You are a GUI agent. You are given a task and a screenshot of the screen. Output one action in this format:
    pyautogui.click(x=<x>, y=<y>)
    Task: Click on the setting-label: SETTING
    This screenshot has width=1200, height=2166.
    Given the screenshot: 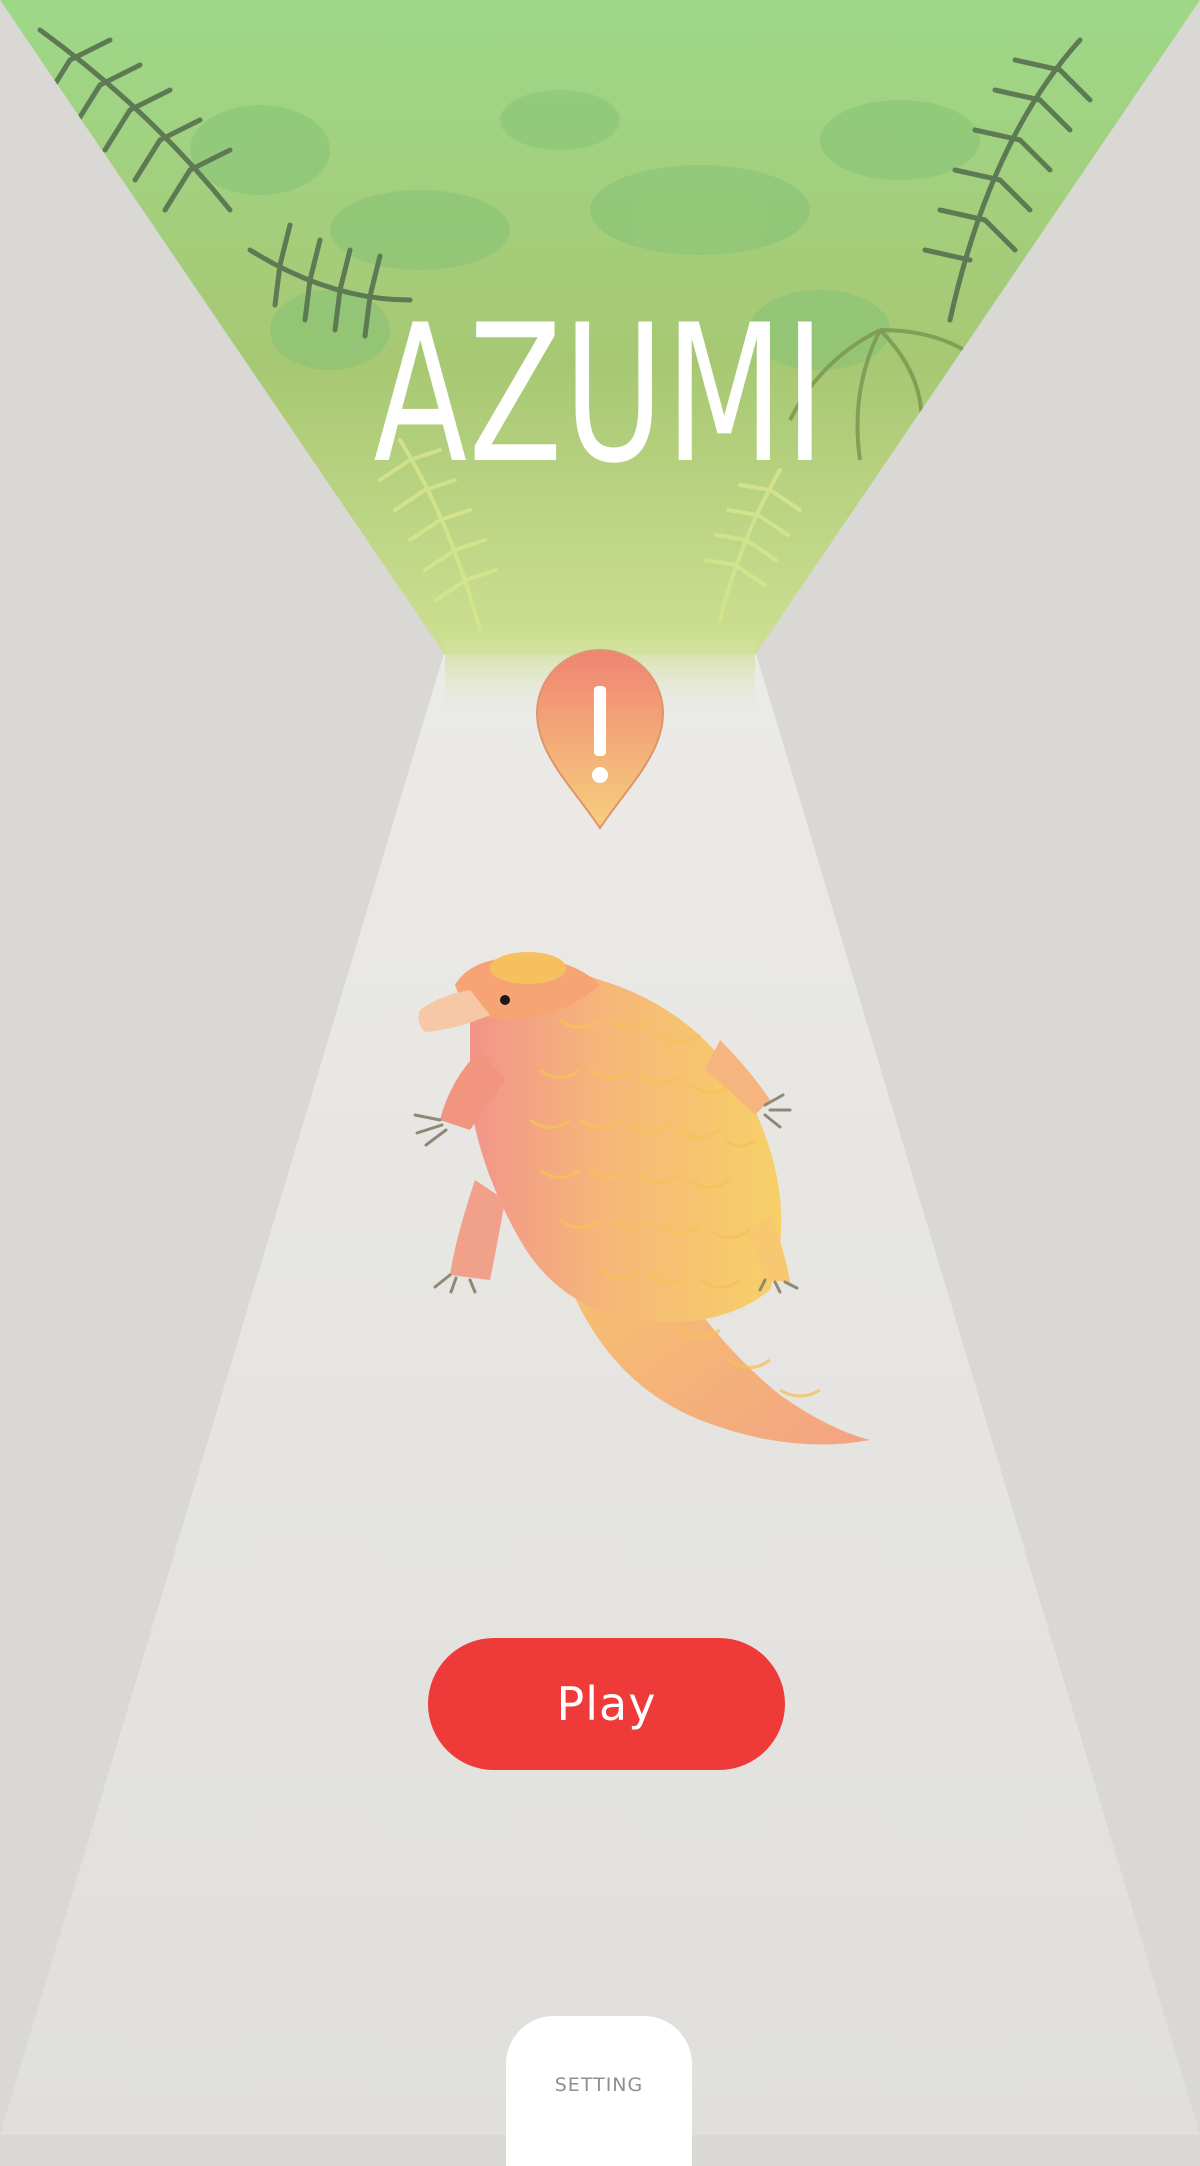 What is the action you would take?
    pyautogui.click(x=599, y=2085)
    